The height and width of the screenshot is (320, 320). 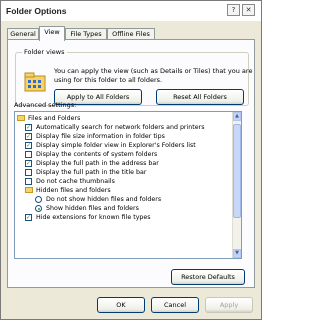 I want to click on reset-all-folders-button: Reset All Folders, so click(x=200, y=97).